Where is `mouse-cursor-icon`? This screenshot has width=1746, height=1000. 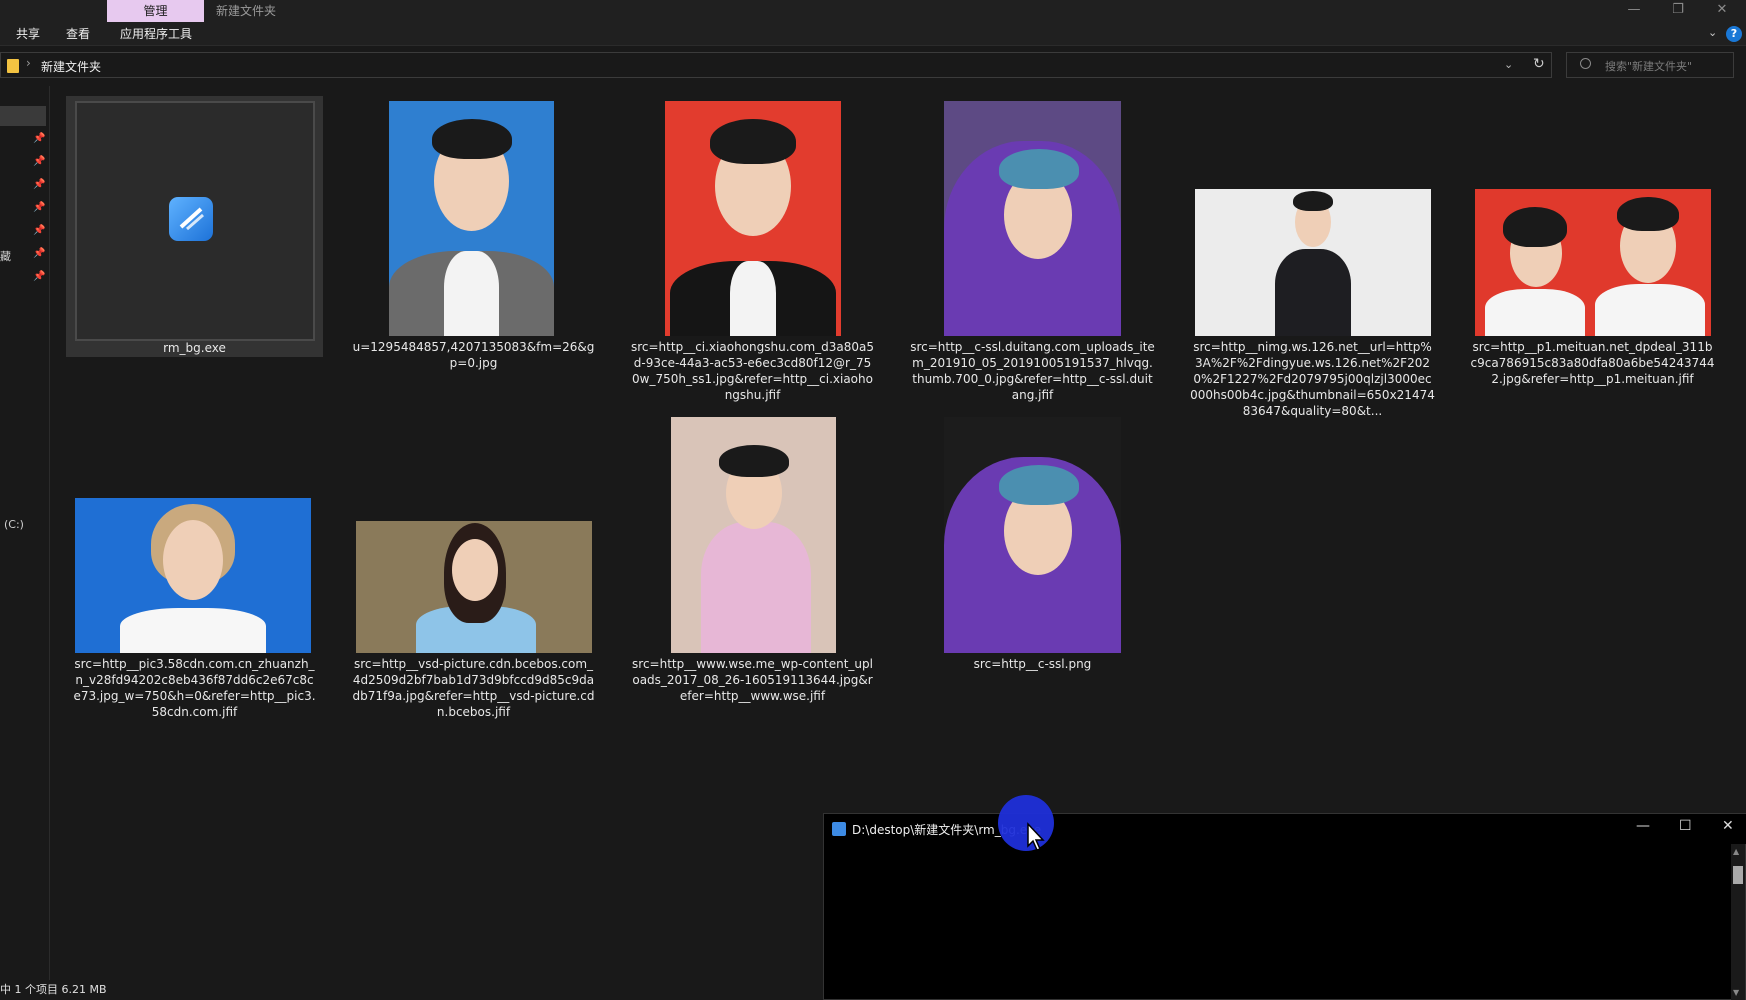
mouse-cursor-icon is located at coordinates (1036, 836).